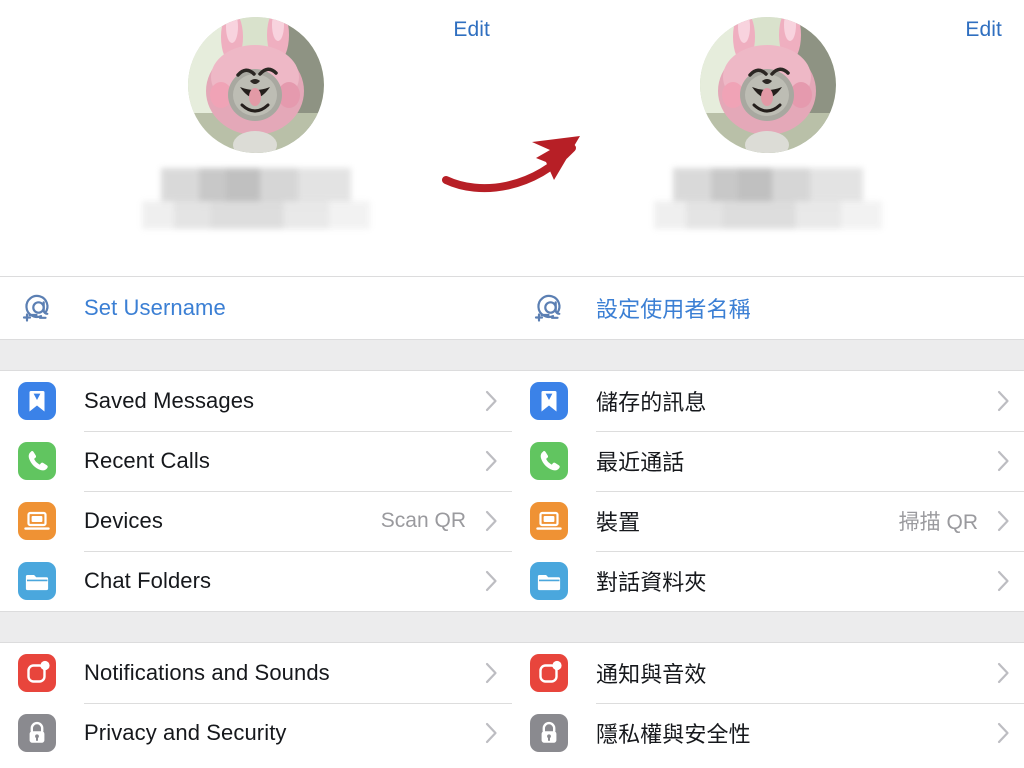  Describe the element at coordinates (256, 401) in the screenshot. I see `row-saved-messages: Saved Messages` at that location.